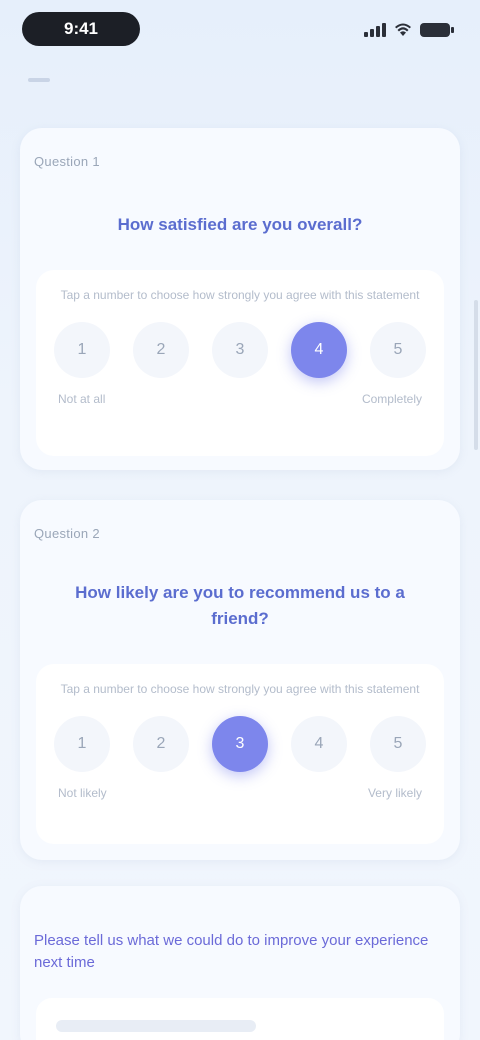 Image resolution: width=480 pixels, height=1040 pixels. I want to click on answer-placeholder-line, so click(156, 1026).